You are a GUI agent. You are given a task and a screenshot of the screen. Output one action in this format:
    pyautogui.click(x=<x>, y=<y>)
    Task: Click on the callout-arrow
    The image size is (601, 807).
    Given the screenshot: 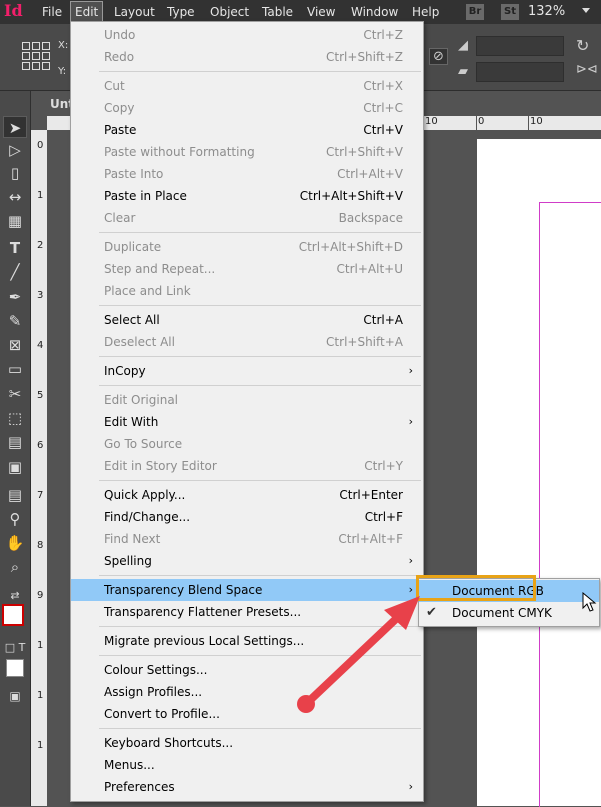 What is the action you would take?
    pyautogui.click(x=358, y=654)
    